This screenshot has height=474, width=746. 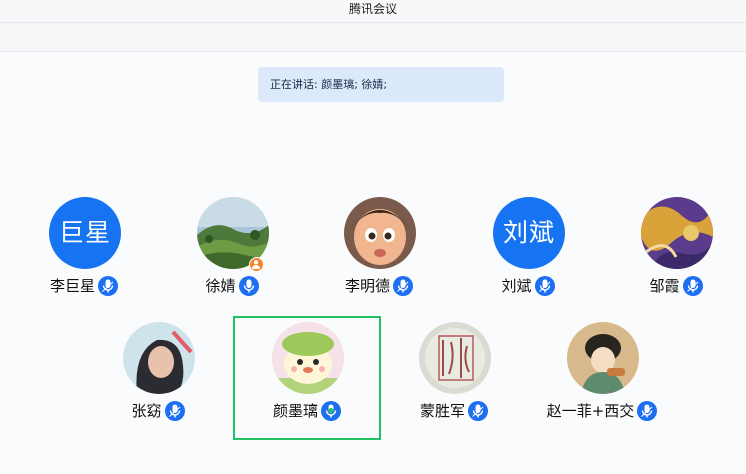 What do you see at coordinates (516, 286) in the screenshot?
I see `participant-name: 刘斌` at bounding box center [516, 286].